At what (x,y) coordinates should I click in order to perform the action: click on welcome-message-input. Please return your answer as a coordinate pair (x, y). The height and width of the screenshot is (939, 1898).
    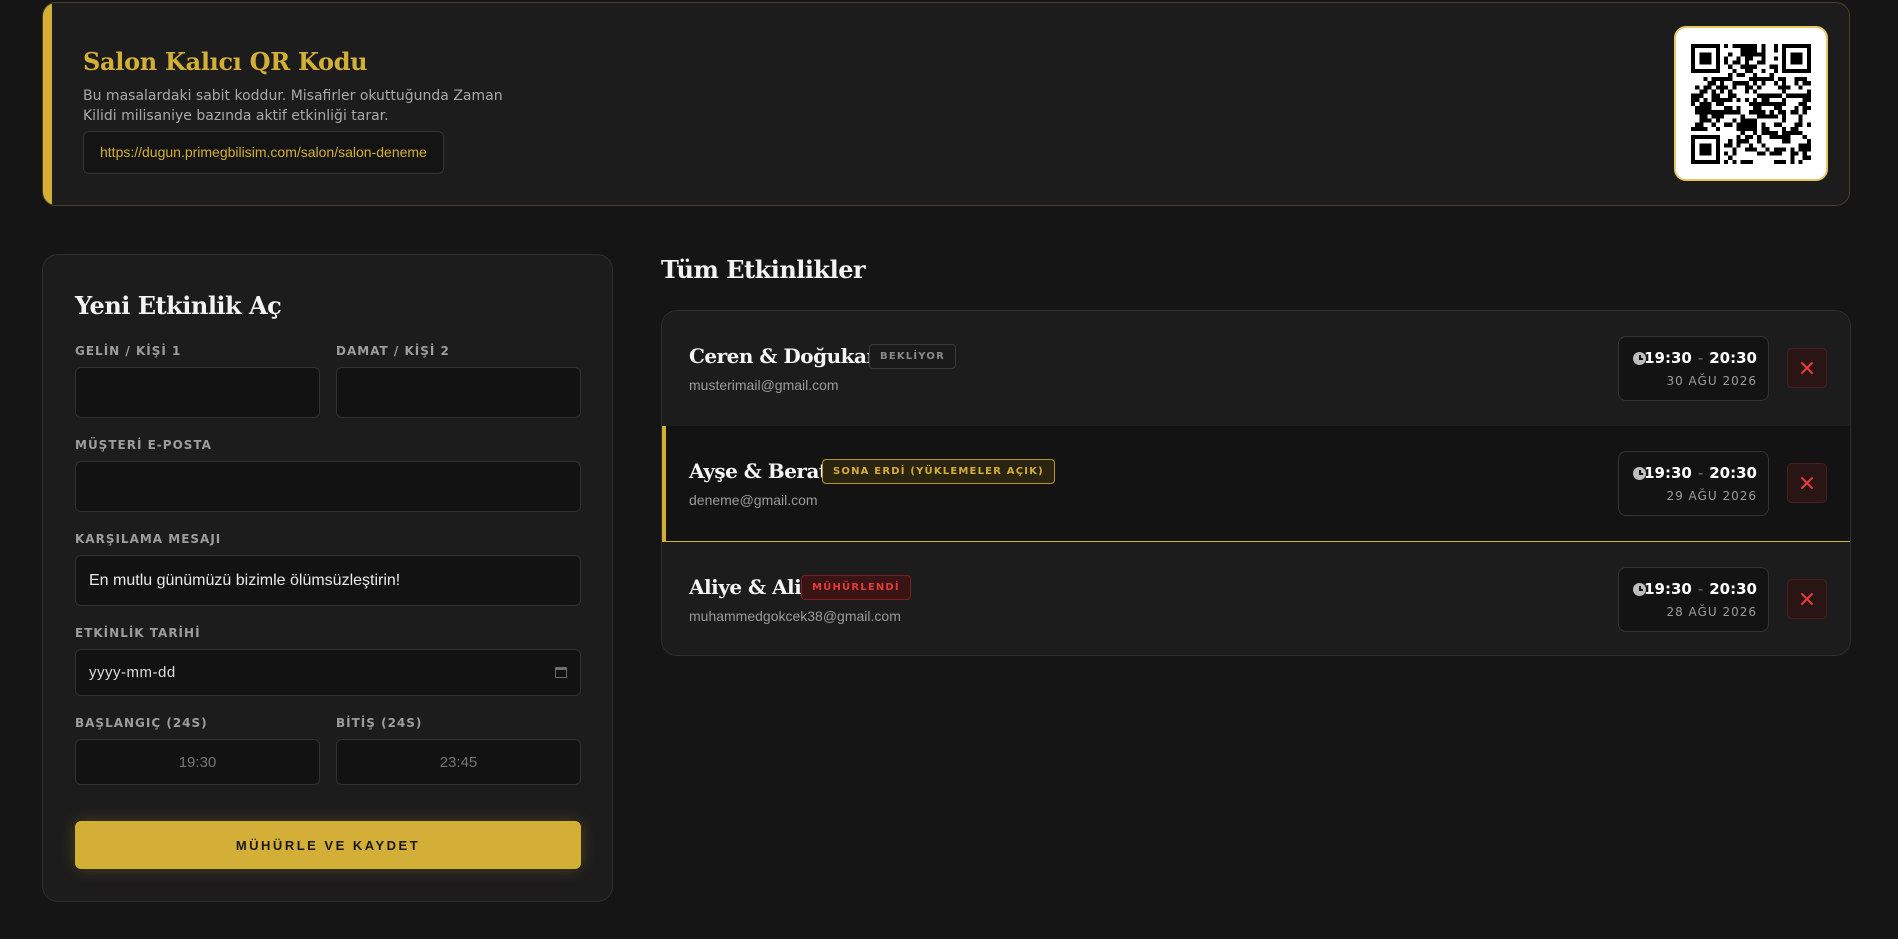
    Looking at the image, I should click on (328, 580).